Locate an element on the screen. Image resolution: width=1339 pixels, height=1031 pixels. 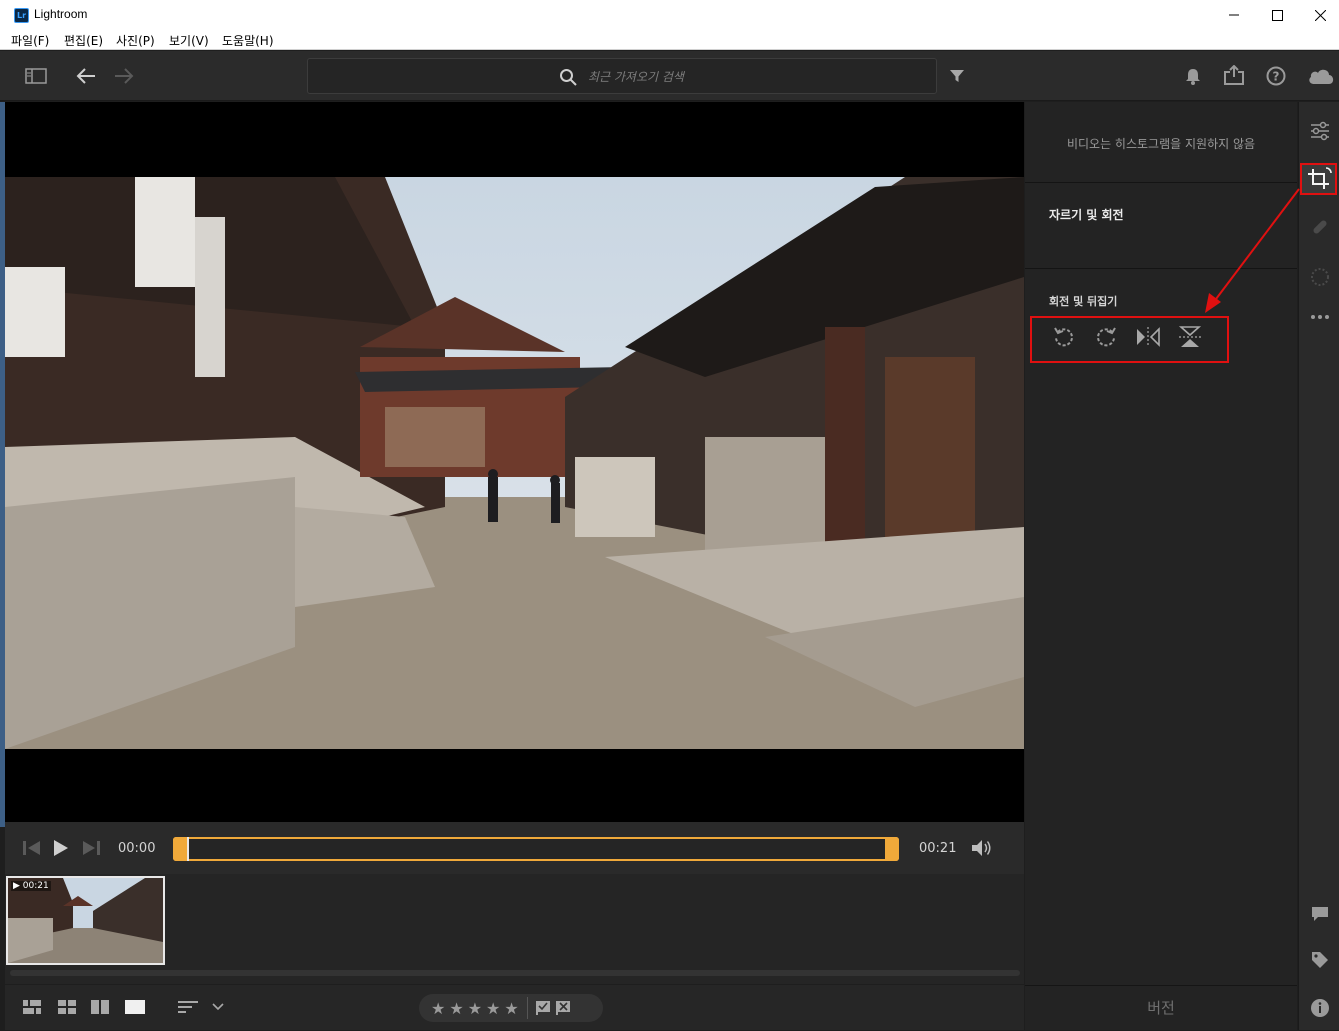
menu-edit: 편집(E) is located at coordinates (83, 40).